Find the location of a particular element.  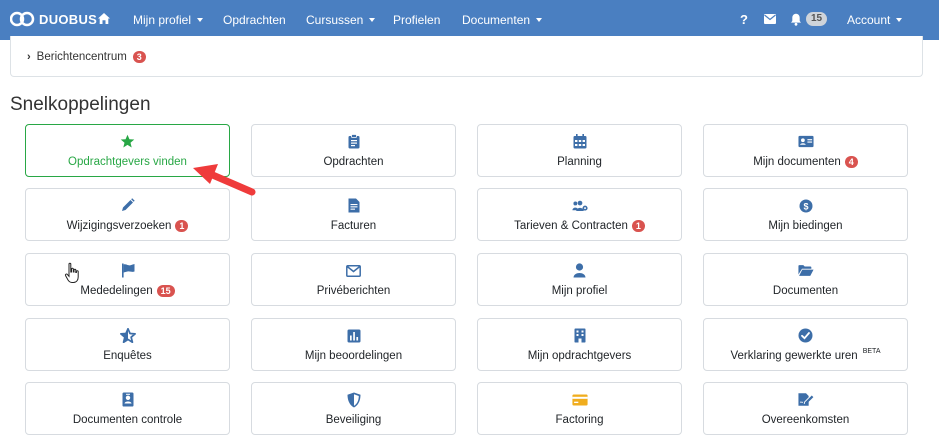

tile-mijn-biedingen: $ Mijn biedingen is located at coordinates (805, 214).